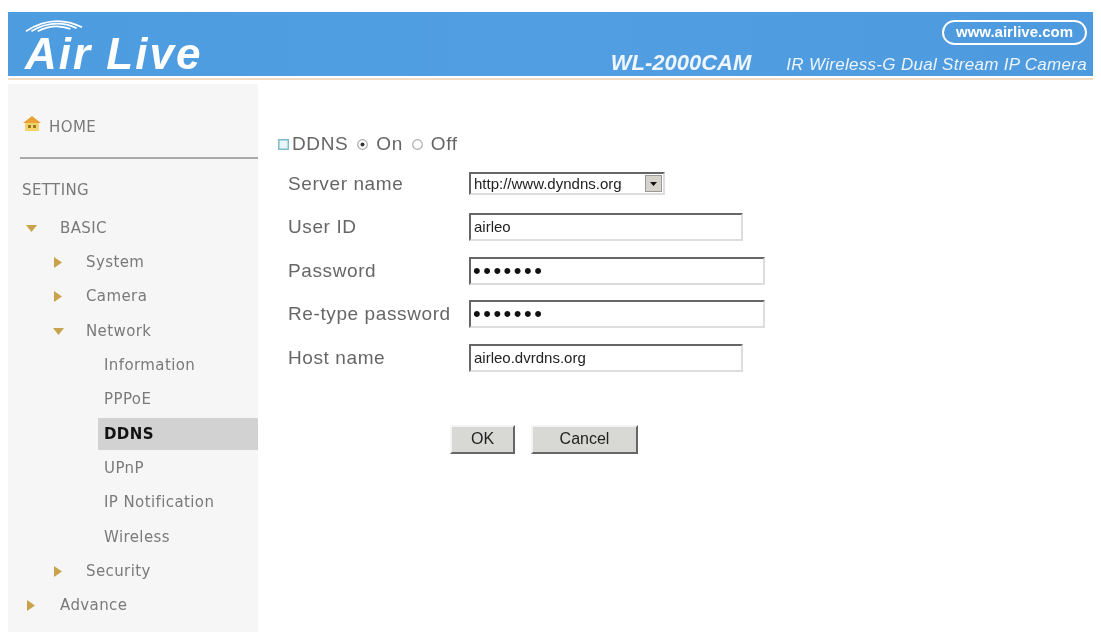 Image resolution: width=1101 pixels, height=632 pixels. Describe the element at coordinates (94, 605) in the screenshot. I see `sidebar-item: Advance` at that location.